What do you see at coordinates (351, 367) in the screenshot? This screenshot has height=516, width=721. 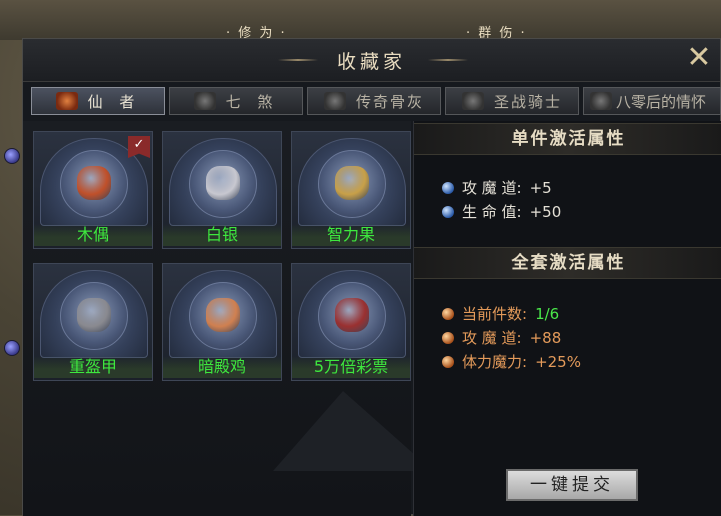 I see `item-name: 5万倍彩票` at bounding box center [351, 367].